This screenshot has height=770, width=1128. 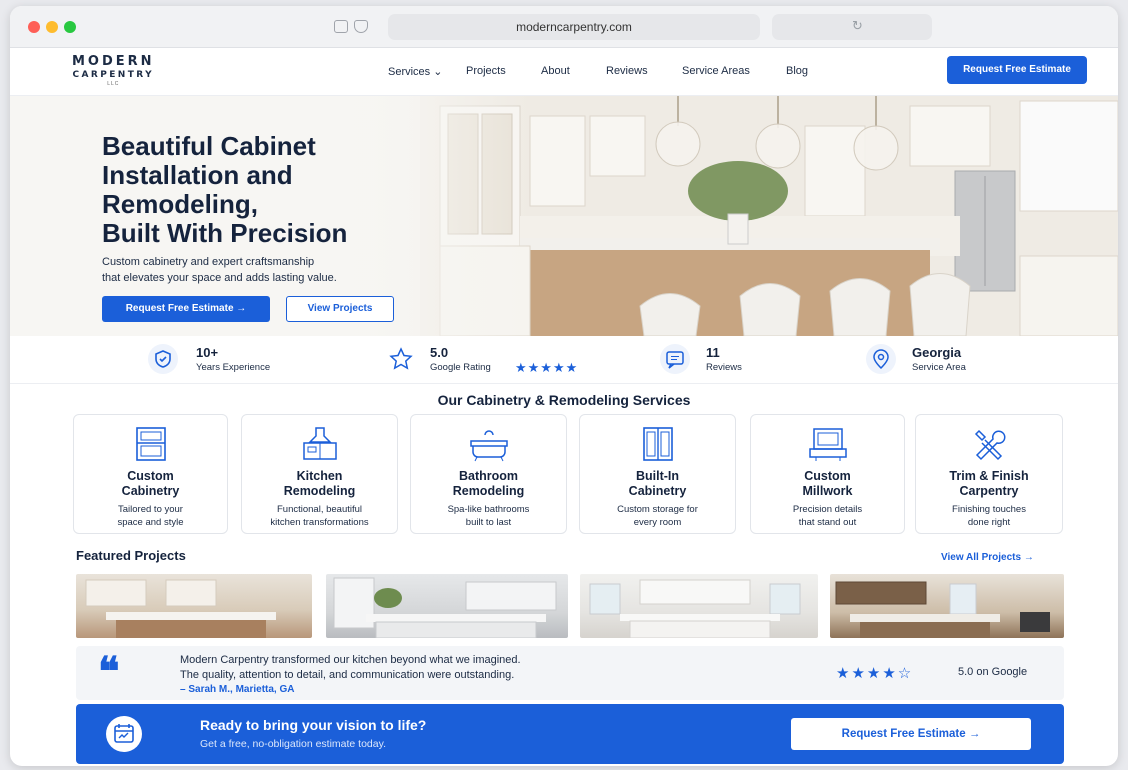 I want to click on hero-estimate-button: Request Free Estimate →, so click(x=186, y=309).